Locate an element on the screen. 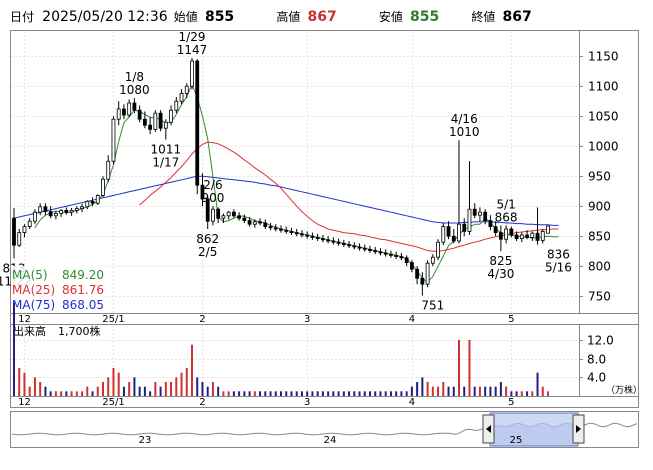 The width and height of the screenshot is (653, 470). price-annotation: 8254/30 is located at coordinates (500, 267).